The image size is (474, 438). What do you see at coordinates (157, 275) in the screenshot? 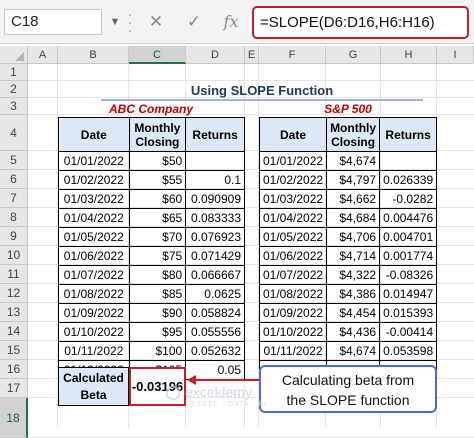
I see `closing-cell: $80` at bounding box center [157, 275].